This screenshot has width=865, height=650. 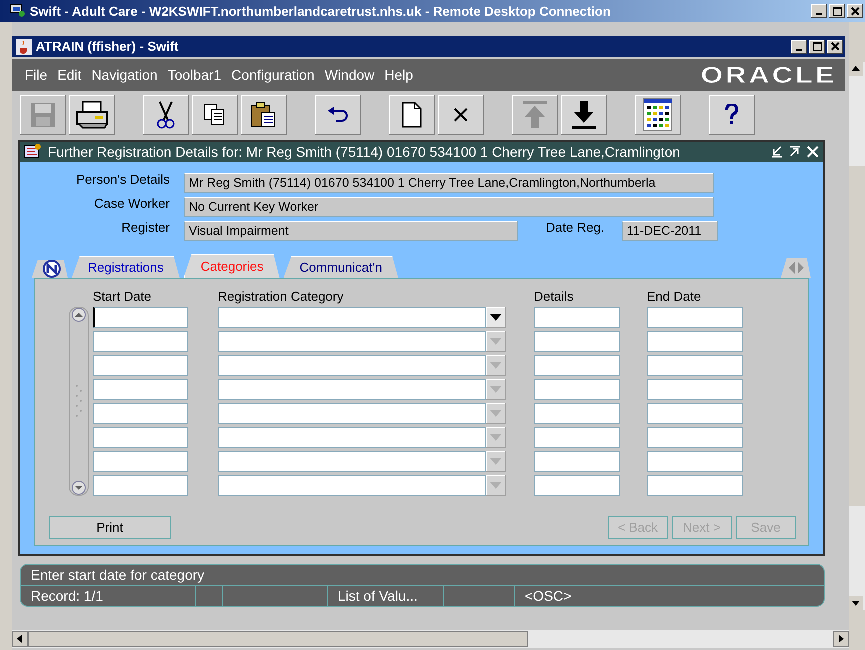 What do you see at coordinates (841, 639) in the screenshot?
I see `scroll-right-icon` at bounding box center [841, 639].